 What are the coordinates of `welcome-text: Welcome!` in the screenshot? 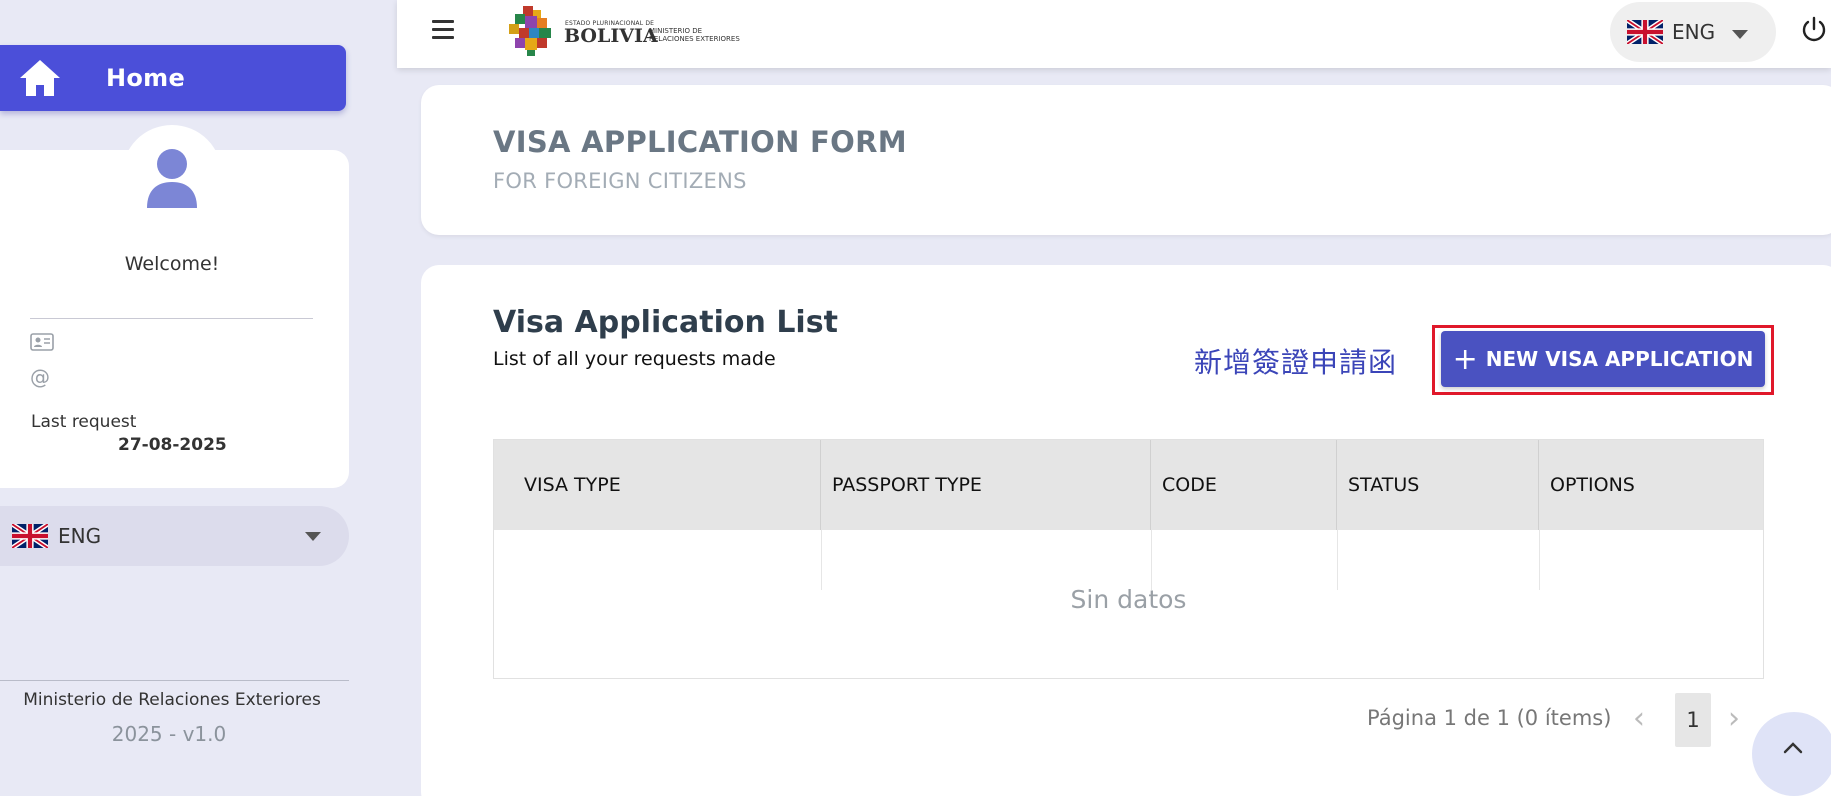 It's located at (172, 264).